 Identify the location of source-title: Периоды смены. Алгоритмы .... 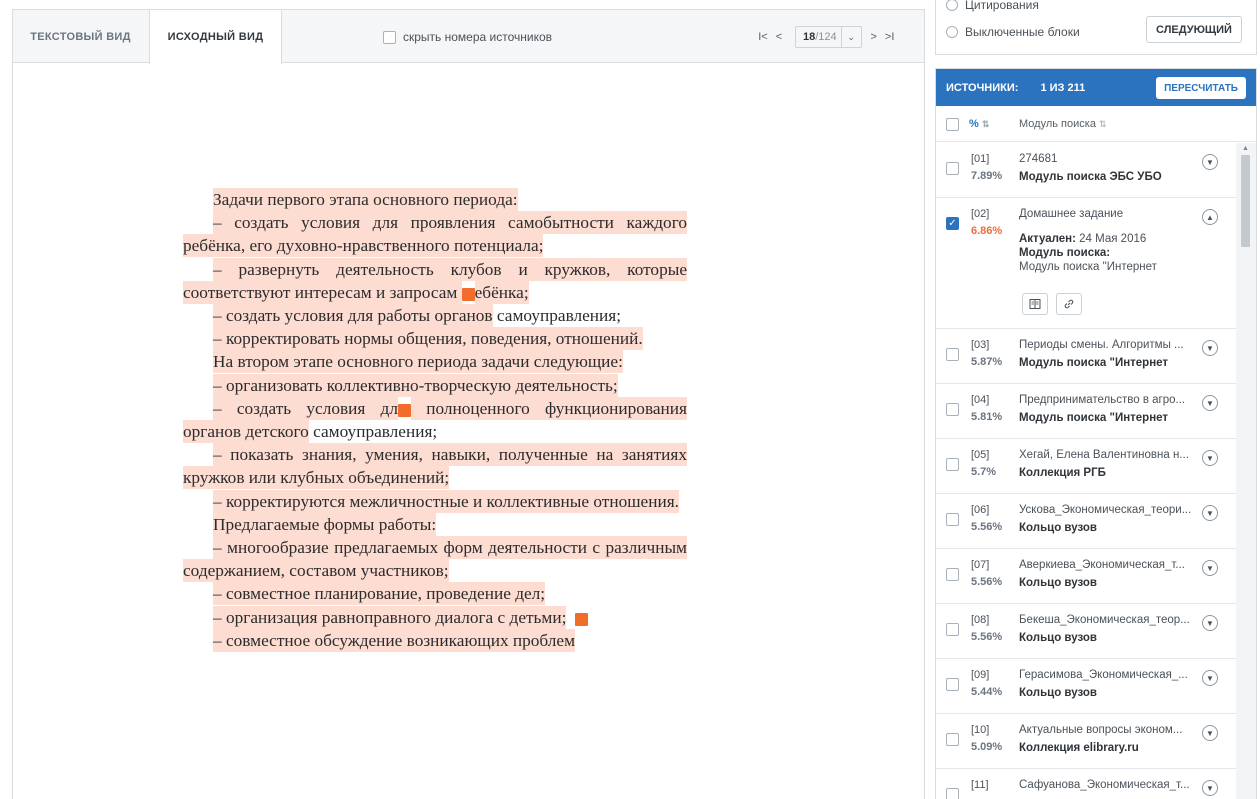
(1108, 345).